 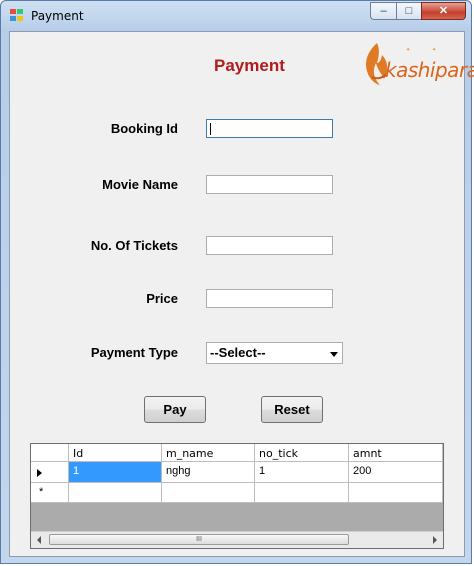 What do you see at coordinates (144, 128) in the screenshot?
I see `booking-id-label: Booking Id` at bounding box center [144, 128].